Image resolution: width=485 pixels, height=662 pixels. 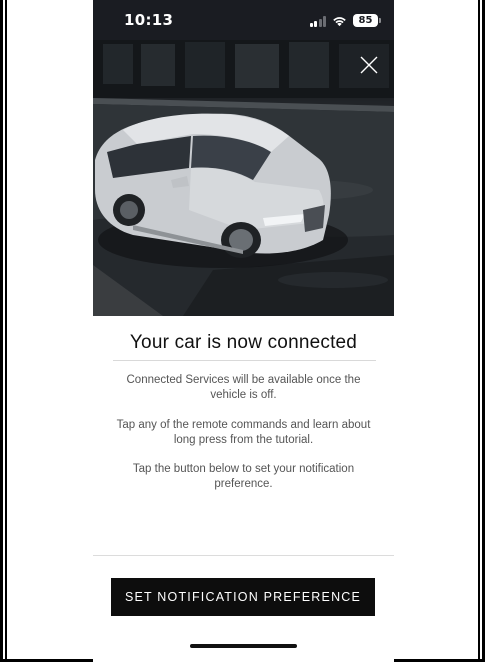 What do you see at coordinates (243, 342) in the screenshot?
I see `page-title: Your car is now connected` at bounding box center [243, 342].